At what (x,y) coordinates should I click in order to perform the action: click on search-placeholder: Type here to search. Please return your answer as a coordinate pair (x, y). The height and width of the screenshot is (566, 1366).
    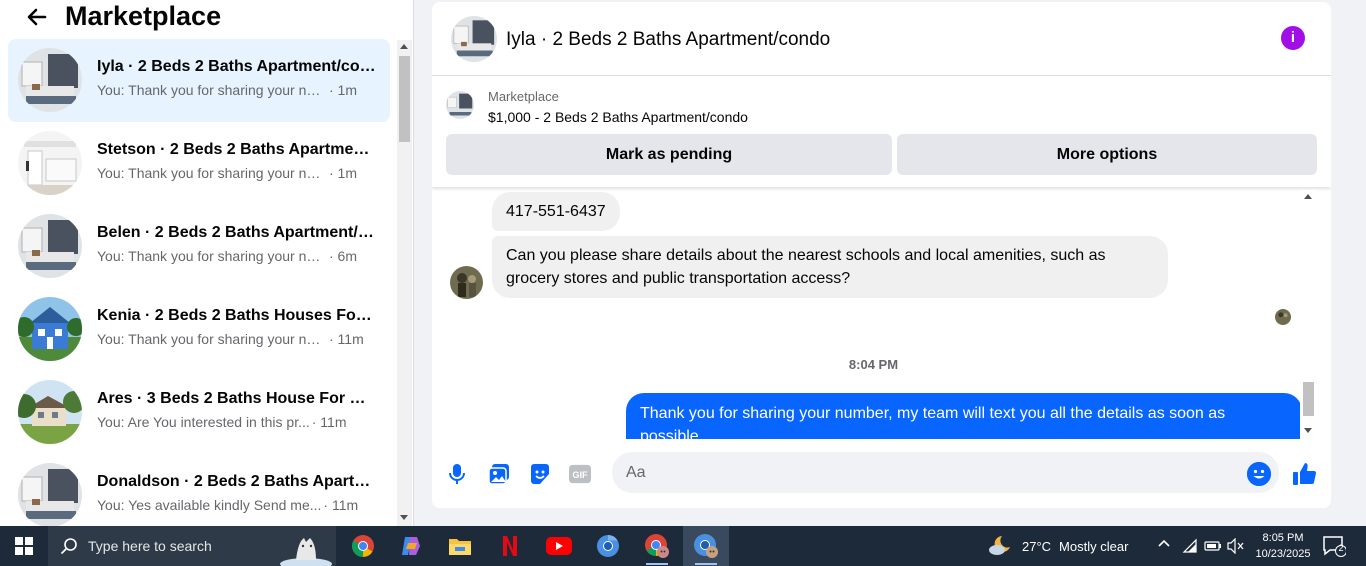
    Looking at the image, I should click on (150, 546).